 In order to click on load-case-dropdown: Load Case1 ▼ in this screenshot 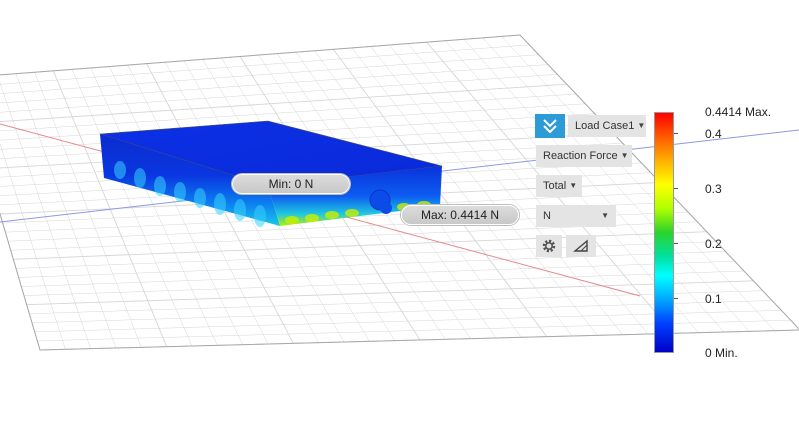, I will do `click(607, 126)`.